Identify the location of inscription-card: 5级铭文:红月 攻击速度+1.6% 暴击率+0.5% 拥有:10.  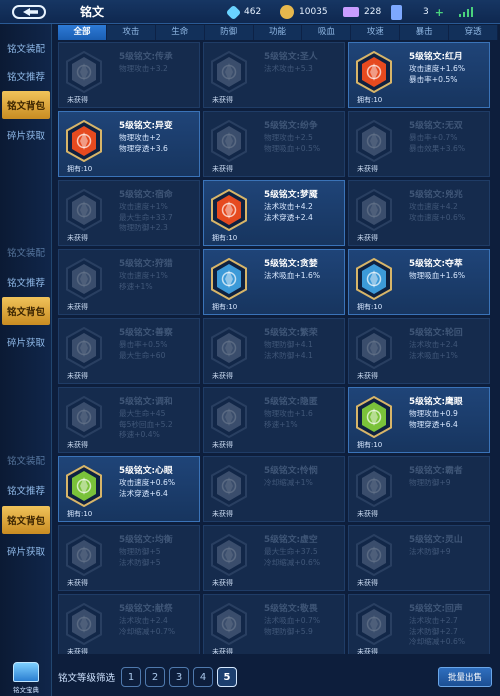
(419, 75).